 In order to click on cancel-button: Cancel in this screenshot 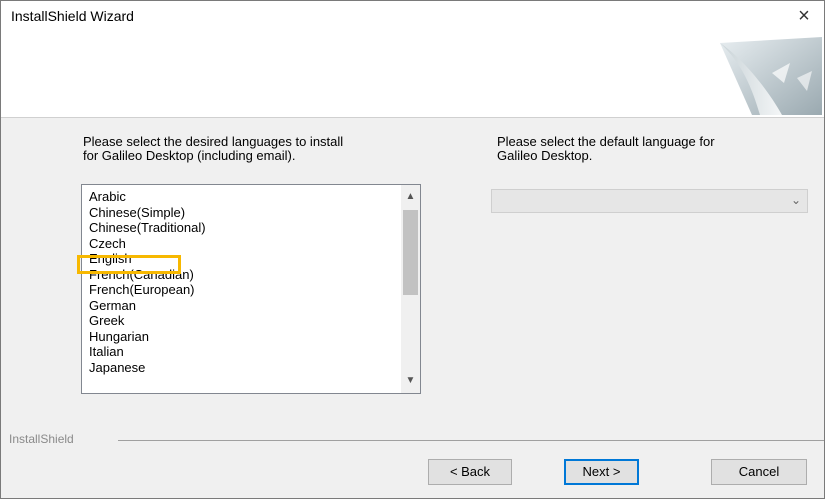, I will do `click(759, 472)`.